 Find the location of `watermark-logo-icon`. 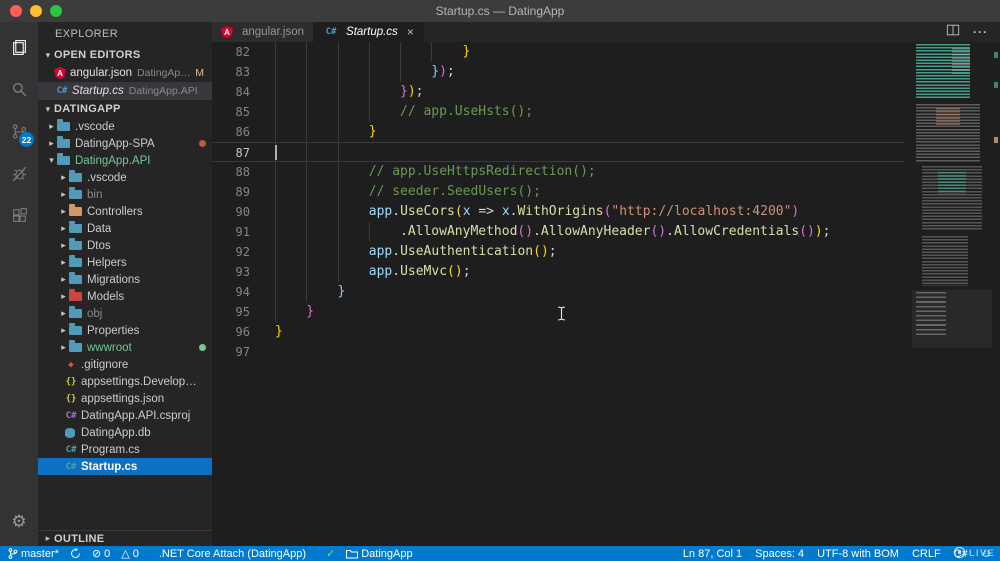

watermark-logo-icon is located at coordinates (959, 552).